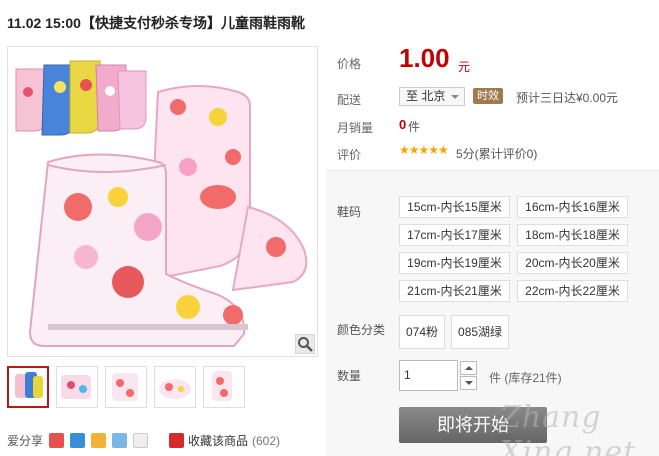  What do you see at coordinates (454, 207) in the screenshot?
I see `size-option: 15cm-内长15厘米` at bounding box center [454, 207].